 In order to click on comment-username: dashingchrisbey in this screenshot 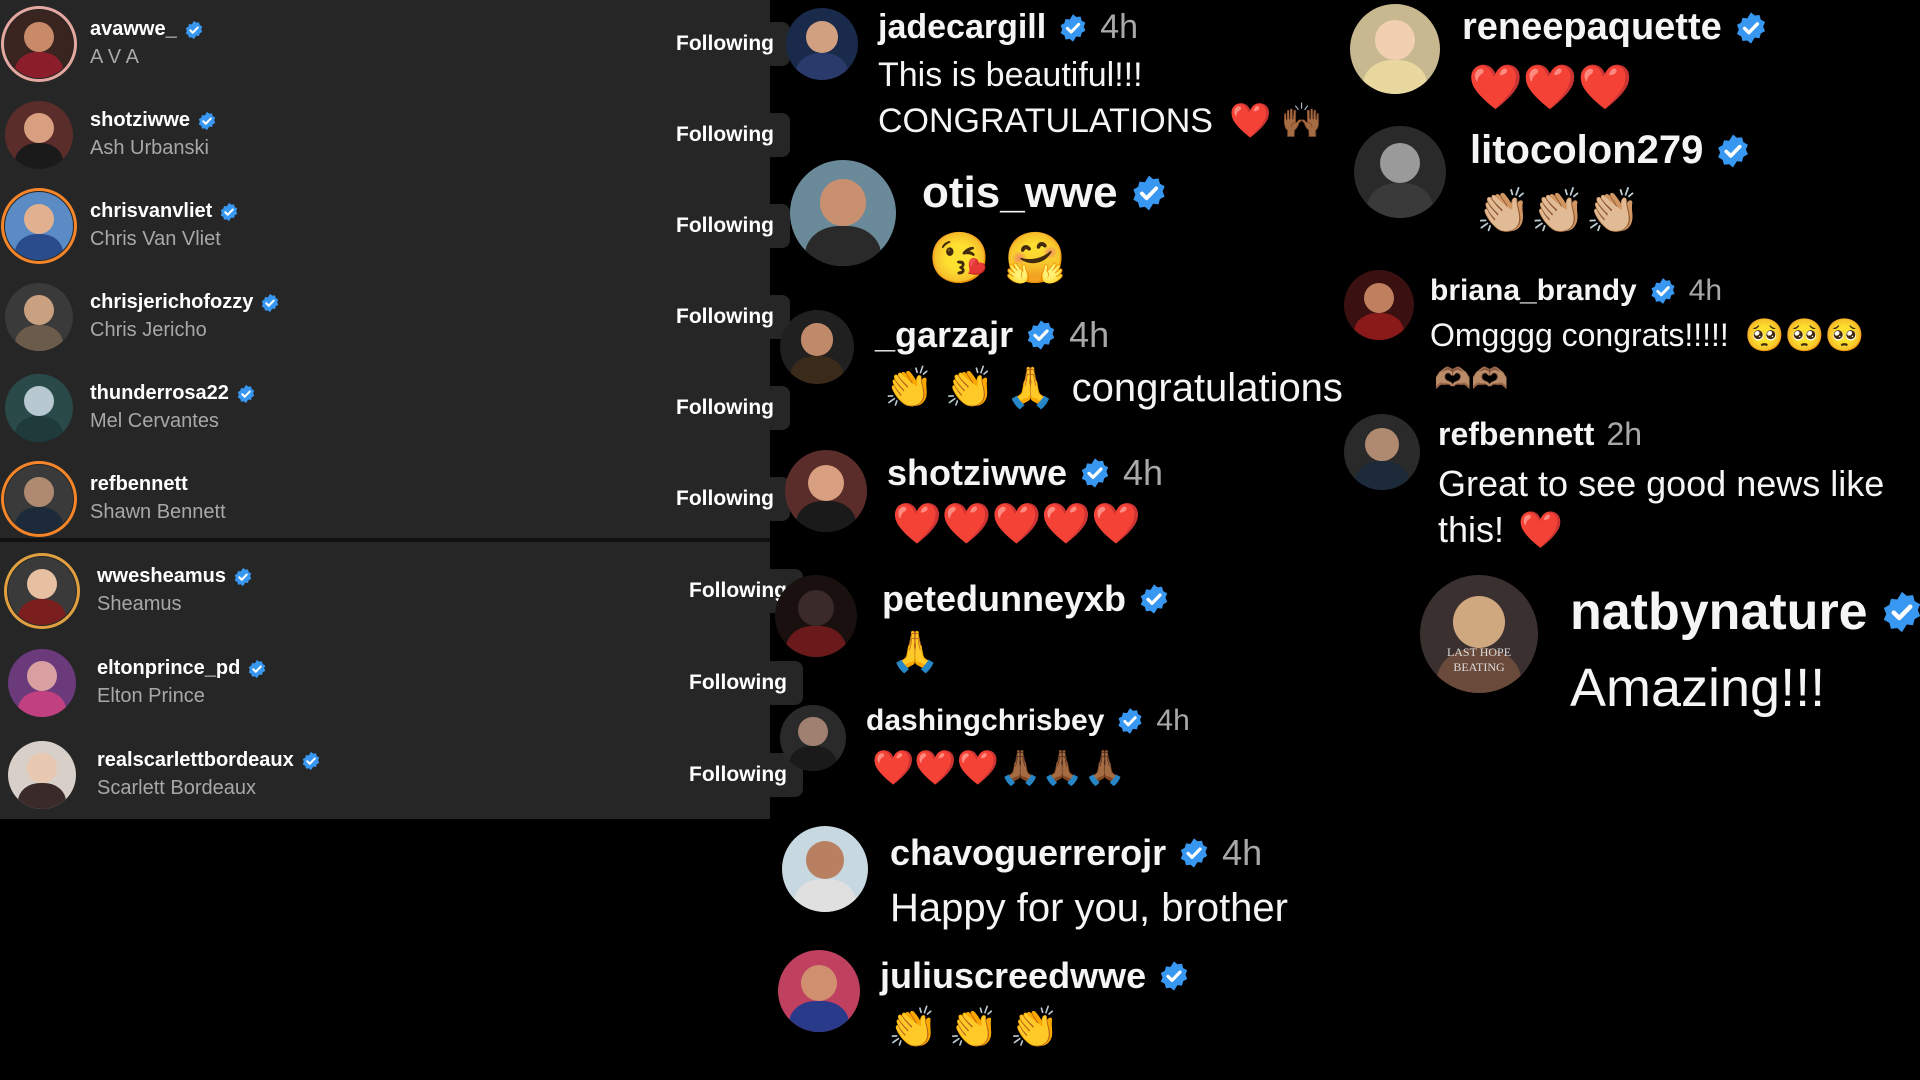, I will do `click(985, 721)`.